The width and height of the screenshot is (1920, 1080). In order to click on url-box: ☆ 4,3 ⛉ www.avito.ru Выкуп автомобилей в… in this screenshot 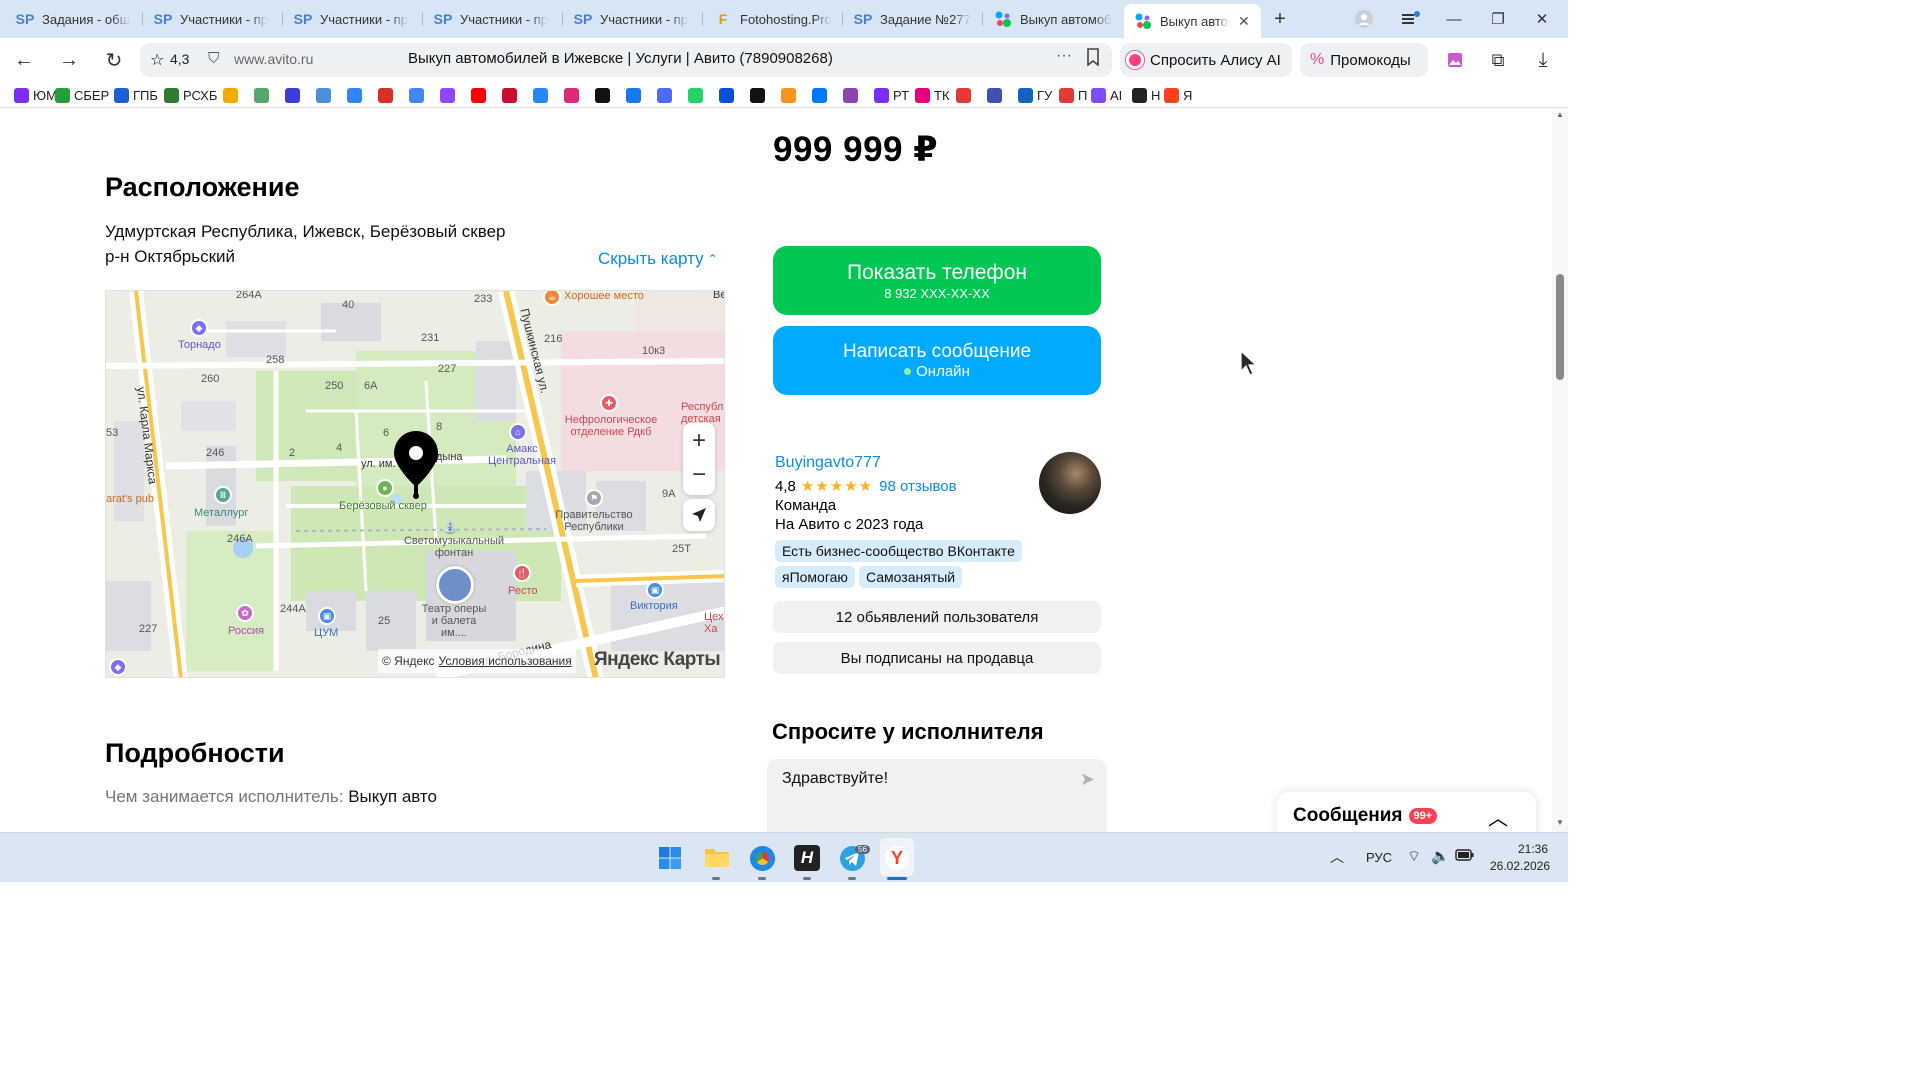, I will do `click(626, 60)`.